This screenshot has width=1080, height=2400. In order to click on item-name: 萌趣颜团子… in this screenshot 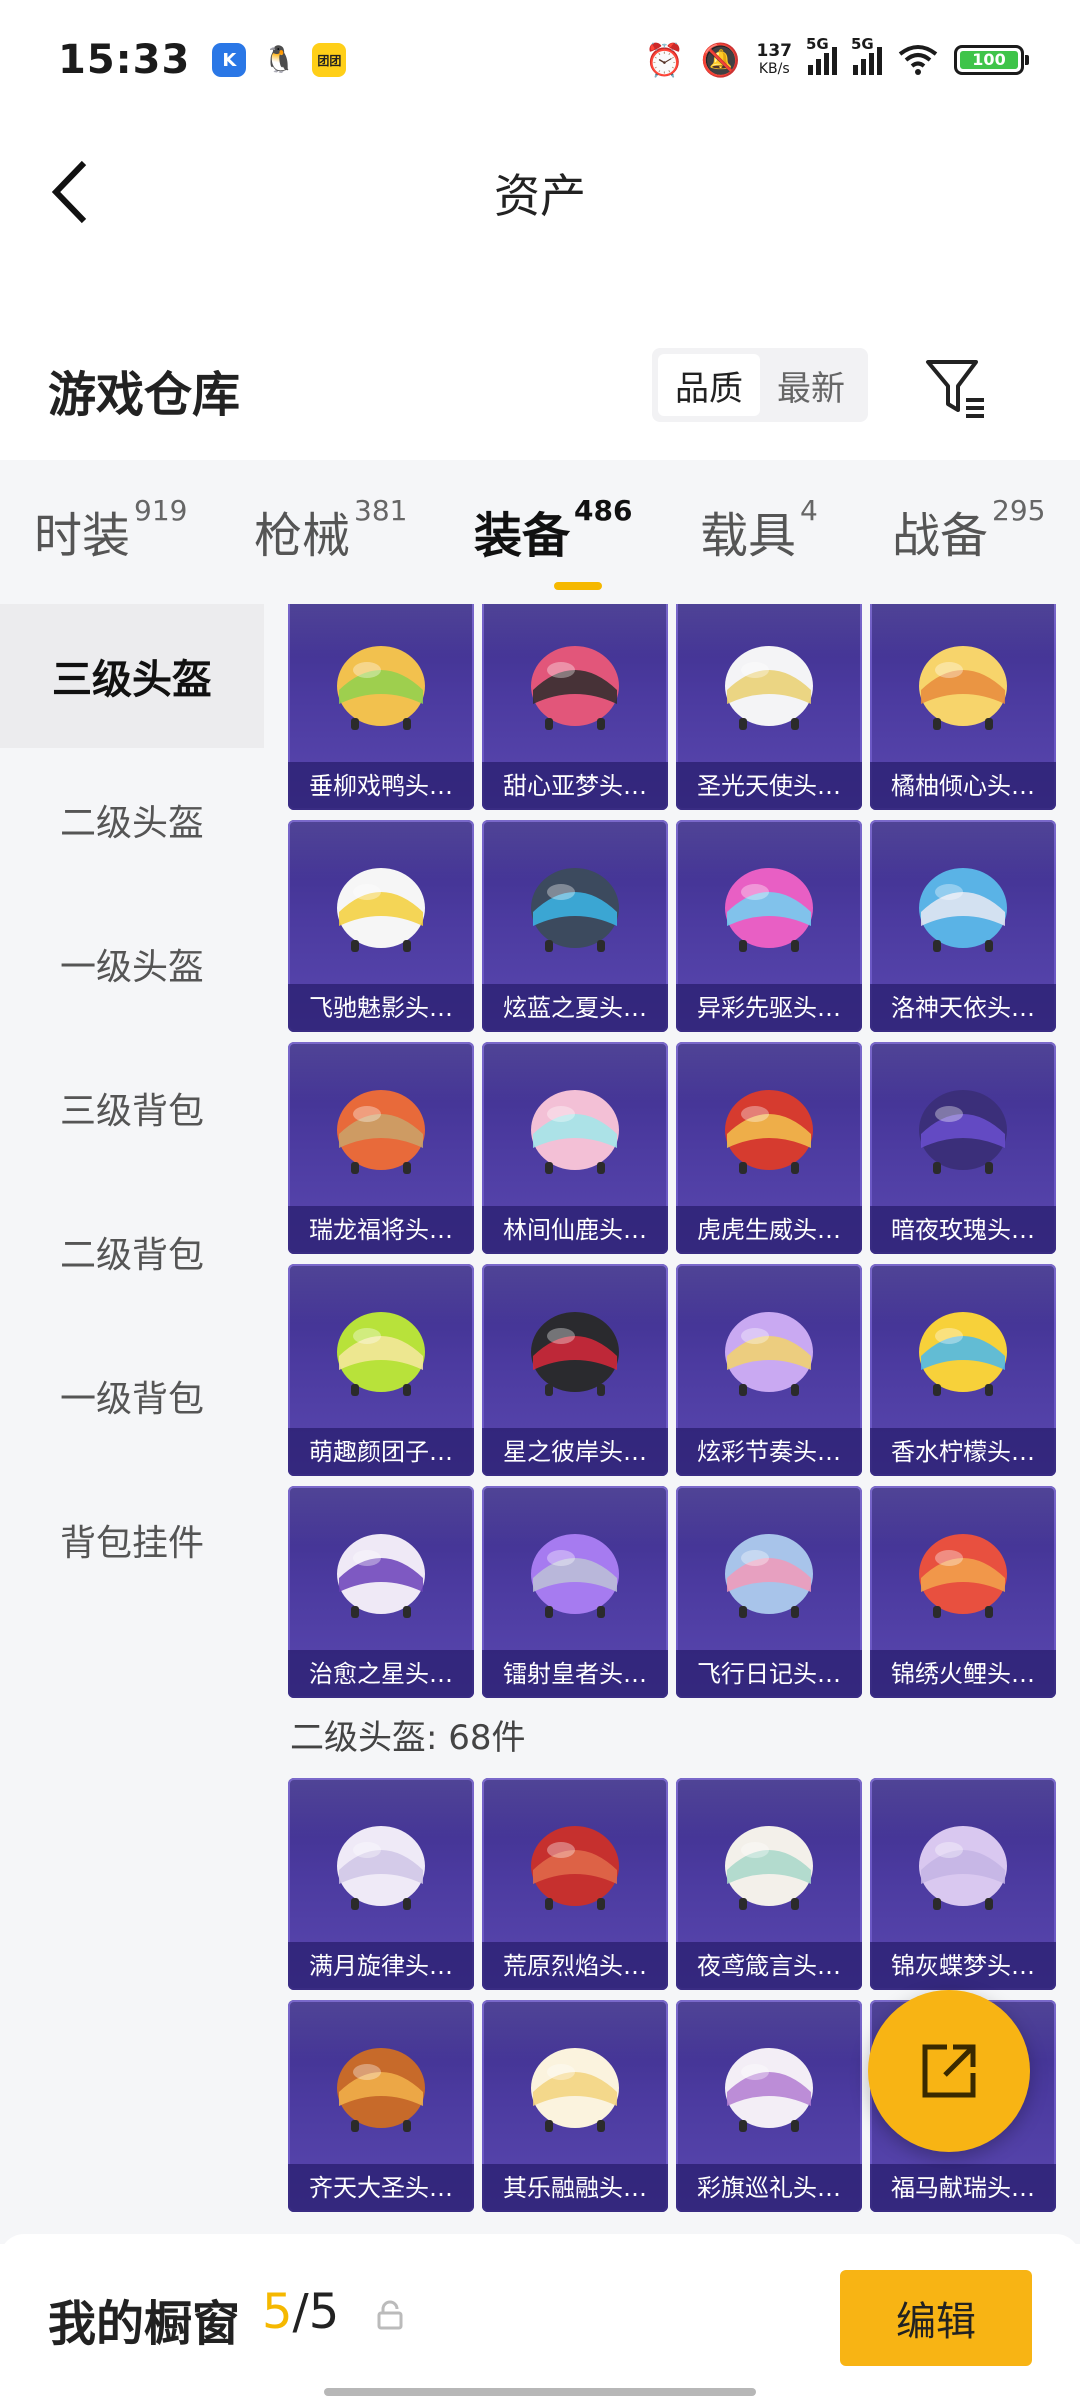, I will do `click(381, 1452)`.